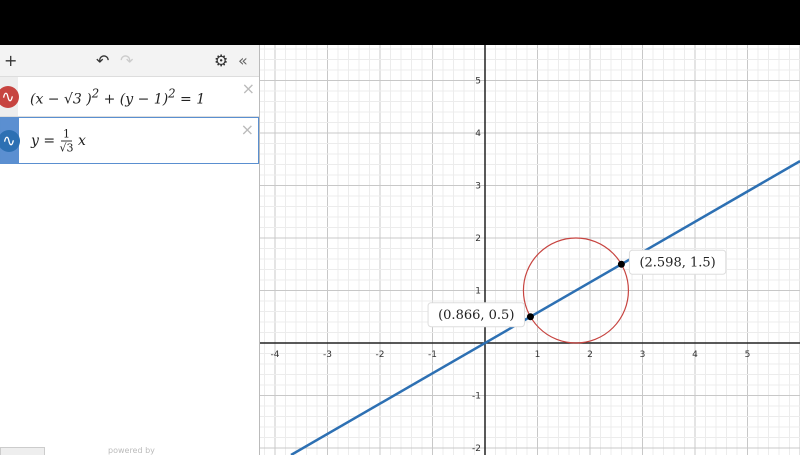 The width and height of the screenshot is (800, 455). What do you see at coordinates (10, 60) in the screenshot?
I see `add-expression-button: +` at bounding box center [10, 60].